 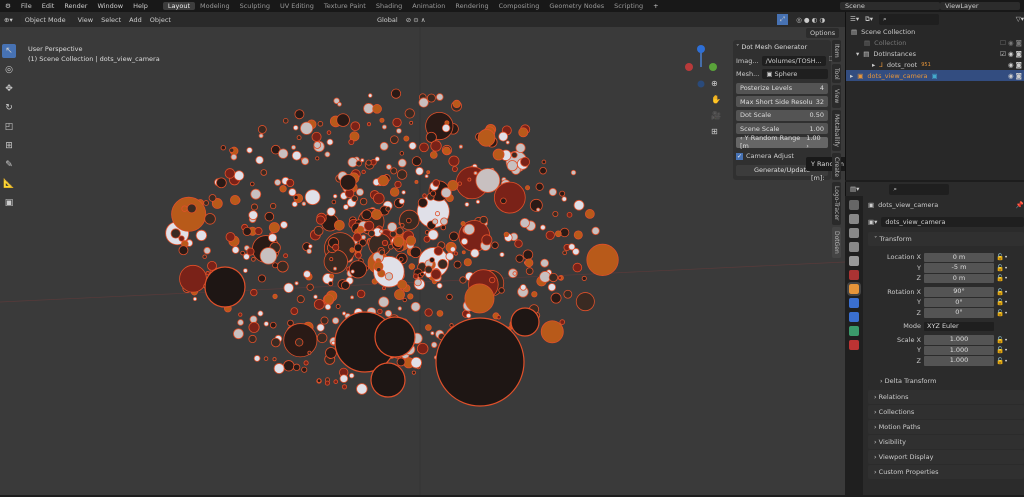 I want to click on tab-item: Item, so click(x=836, y=51).